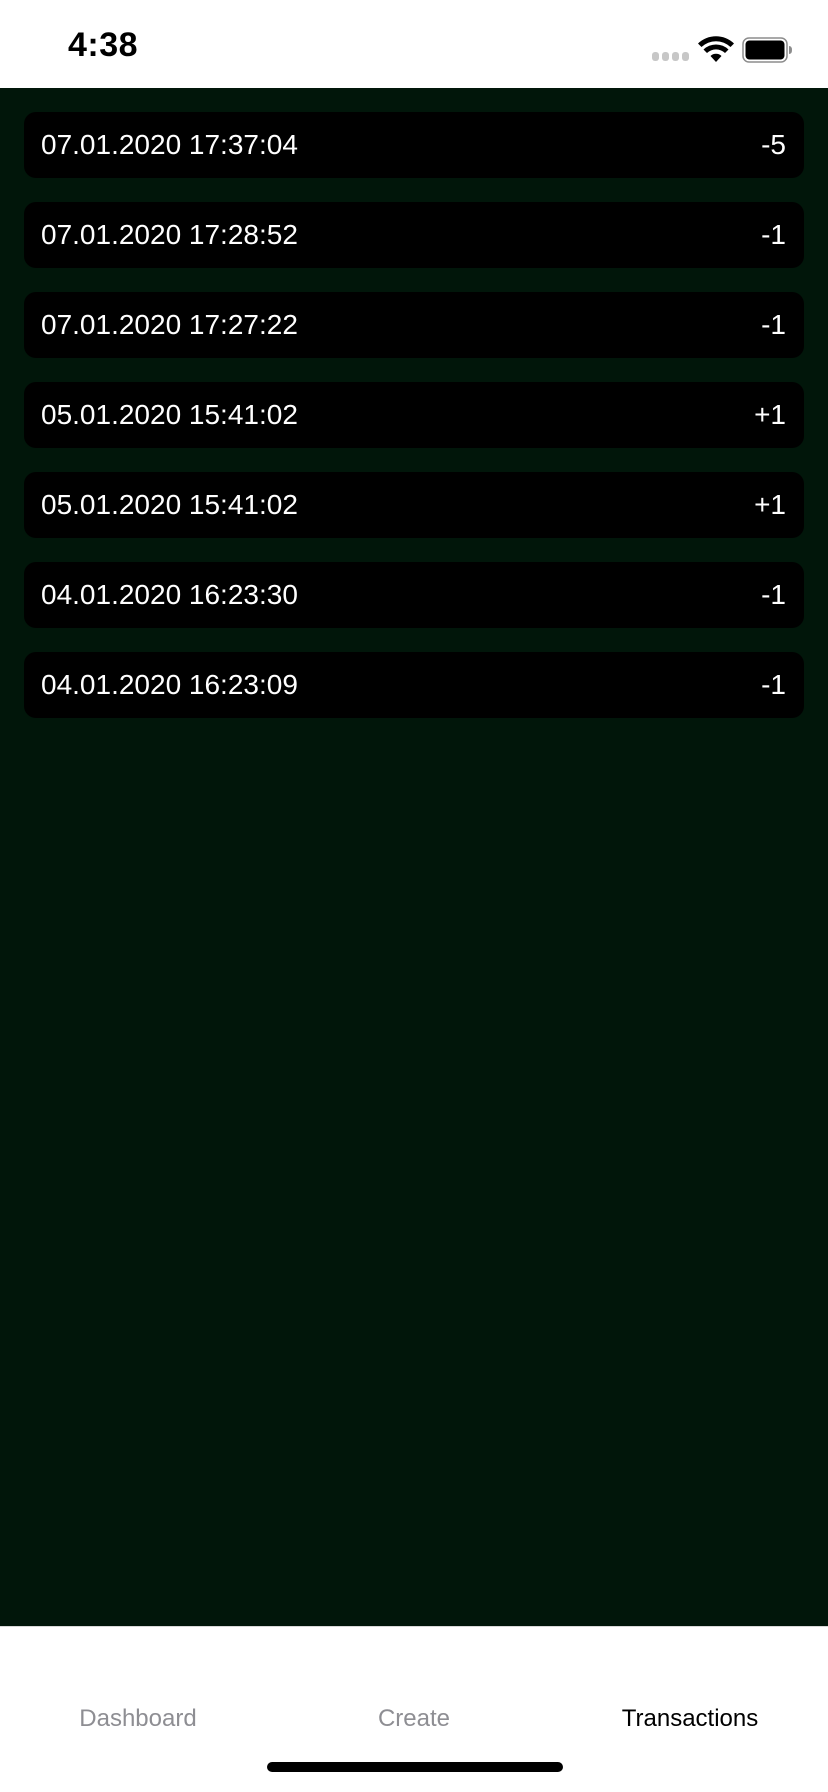 The image size is (828, 1792). Describe the element at coordinates (169, 144) in the screenshot. I see `transaction-date: 07.01.2020 17:37:04` at that location.